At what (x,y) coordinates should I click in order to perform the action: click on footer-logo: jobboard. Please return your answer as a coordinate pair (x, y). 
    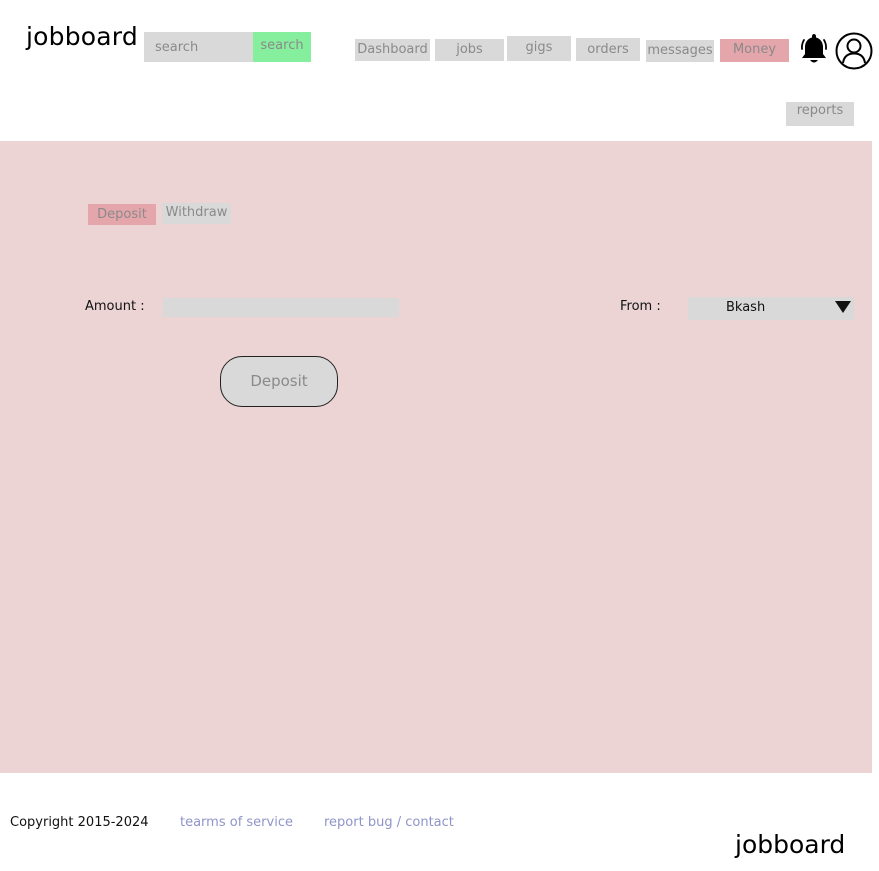
    Looking at the image, I should click on (790, 844).